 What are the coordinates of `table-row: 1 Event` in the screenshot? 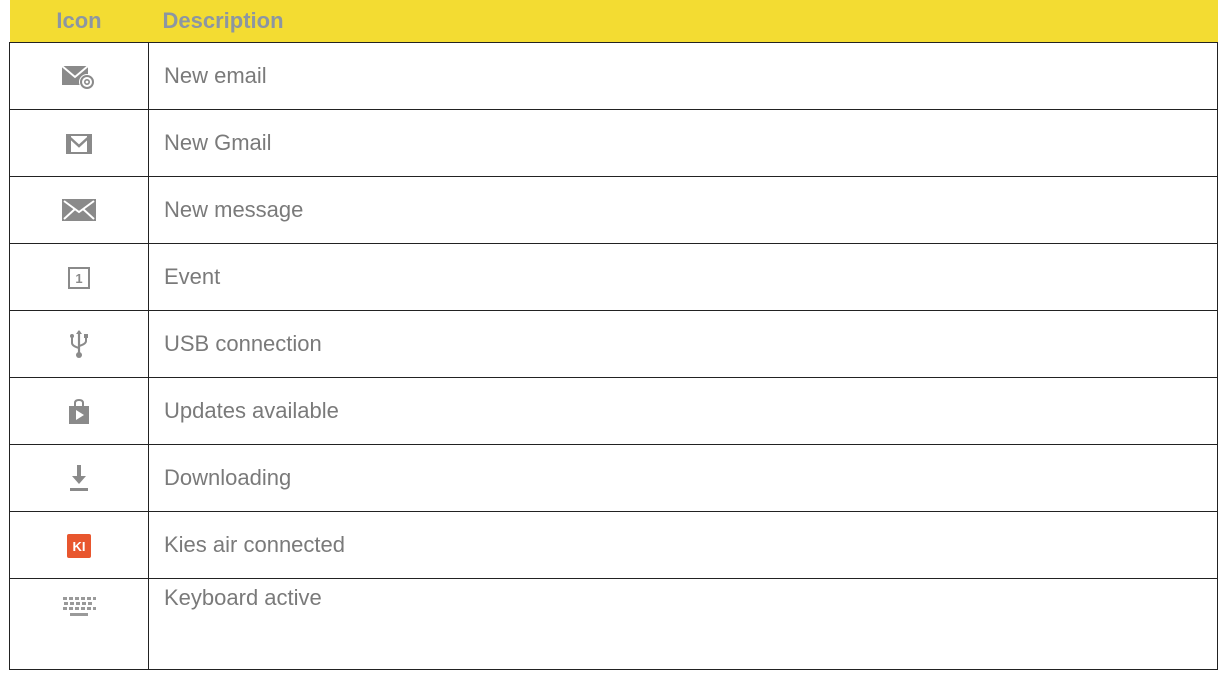 It's located at (613, 277).